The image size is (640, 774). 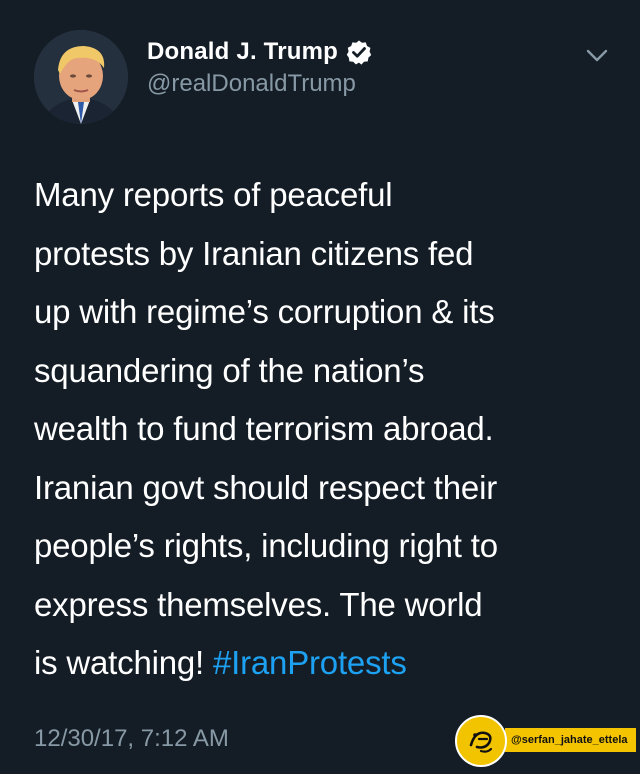 What do you see at coordinates (242, 52) in the screenshot?
I see `display-name: Donald J. Trump` at bounding box center [242, 52].